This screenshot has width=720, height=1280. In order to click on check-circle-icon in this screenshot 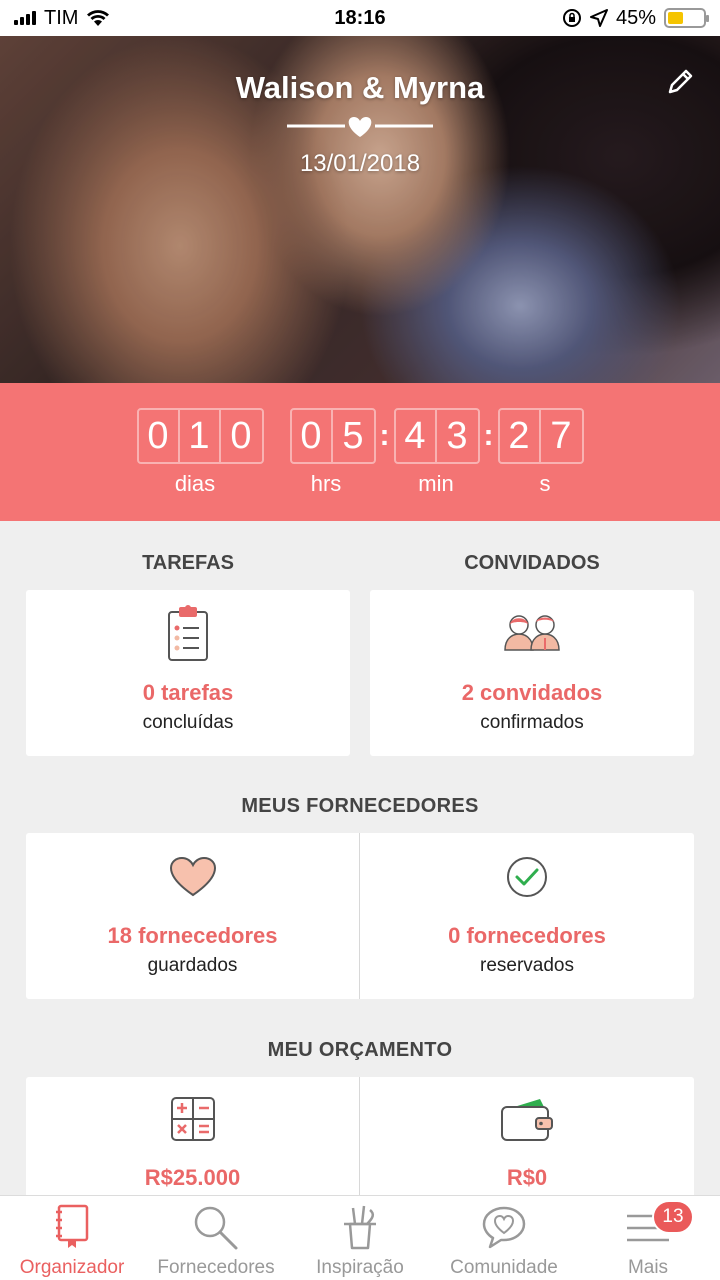, I will do `click(527, 877)`.